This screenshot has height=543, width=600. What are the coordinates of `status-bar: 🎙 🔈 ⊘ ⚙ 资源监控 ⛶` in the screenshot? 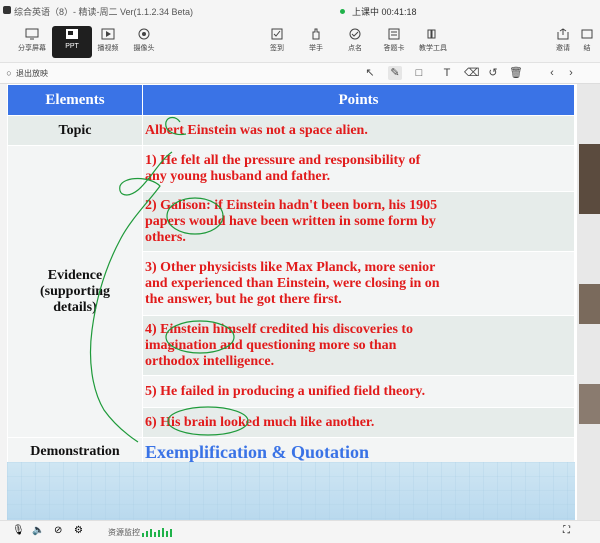 It's located at (300, 531).